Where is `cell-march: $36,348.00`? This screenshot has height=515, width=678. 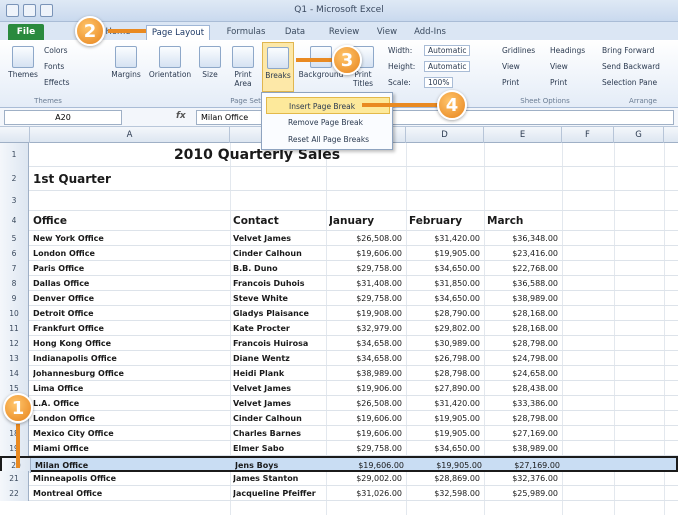
cell-march: $36,348.00 is located at coordinates (523, 238).